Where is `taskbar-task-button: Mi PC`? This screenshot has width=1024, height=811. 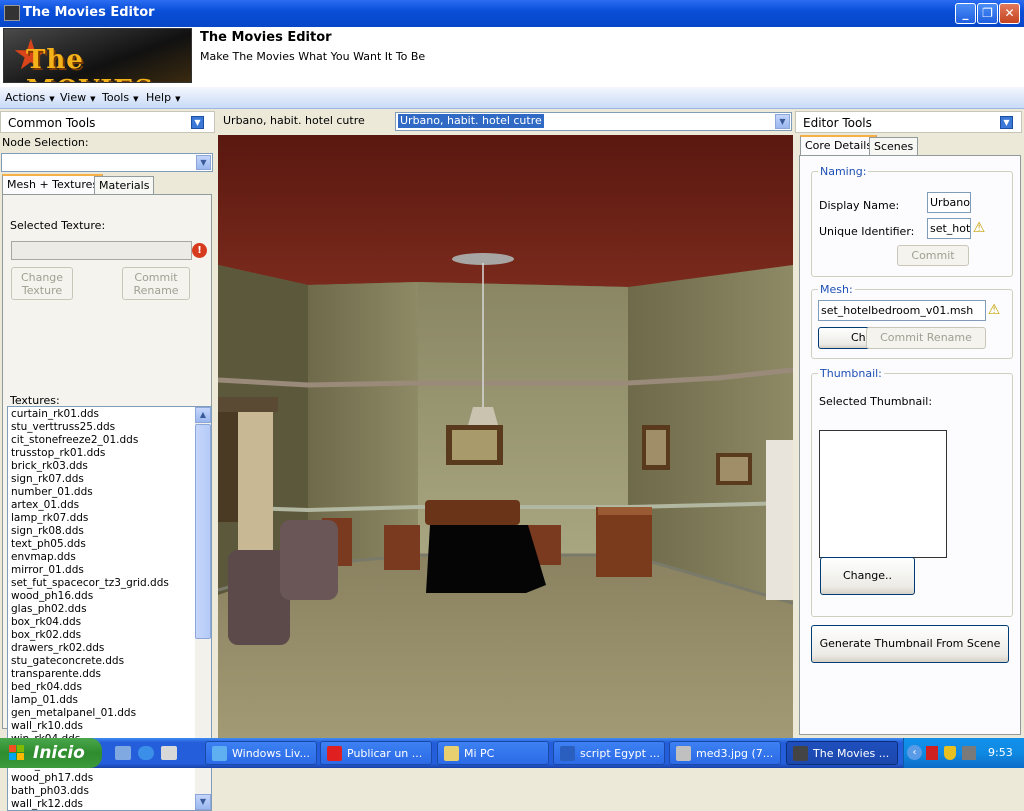 taskbar-task-button: Mi PC is located at coordinates (493, 753).